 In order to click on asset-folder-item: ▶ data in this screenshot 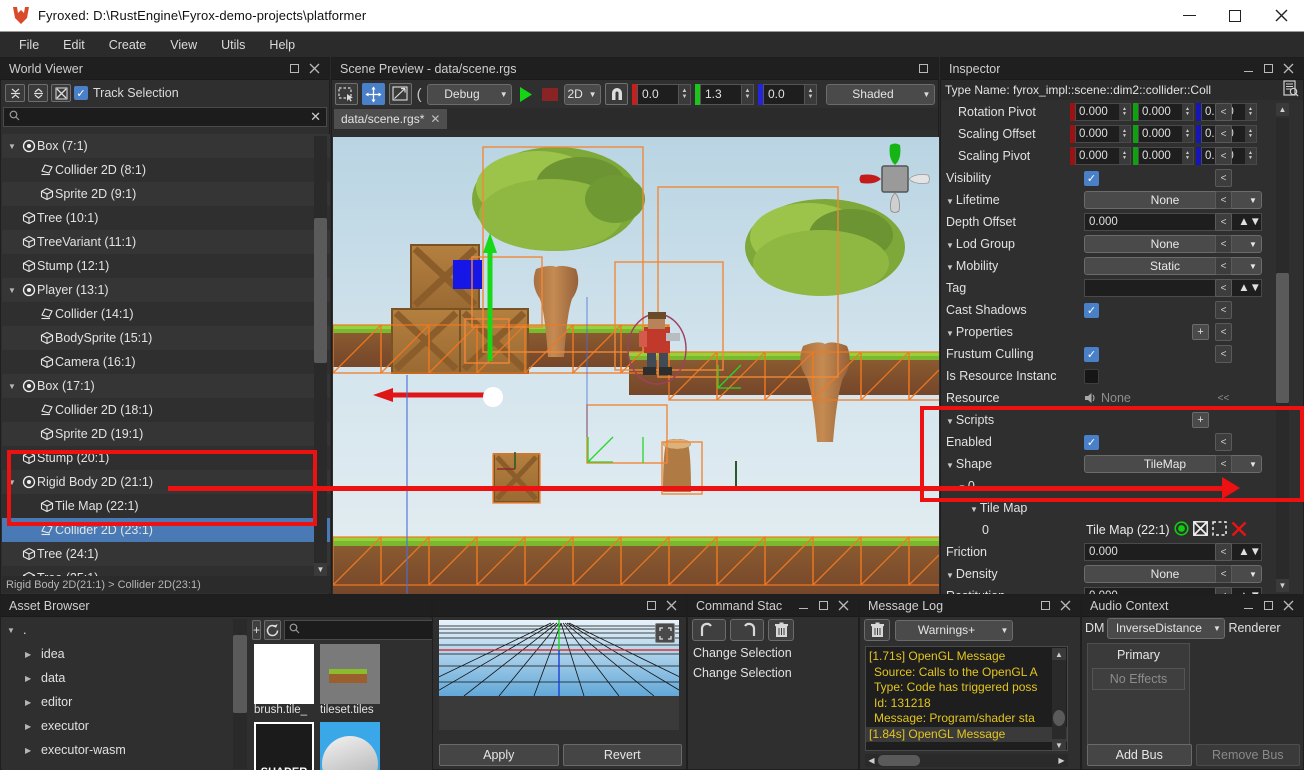, I will do `click(126, 678)`.